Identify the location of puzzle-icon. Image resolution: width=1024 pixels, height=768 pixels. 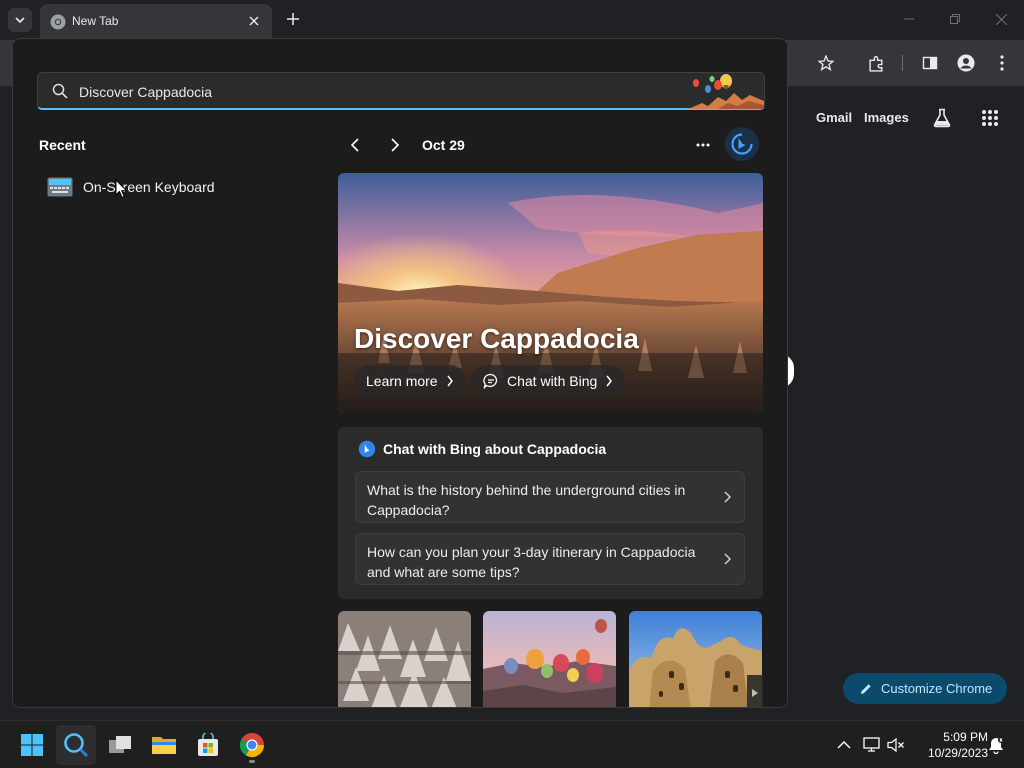
(875, 63).